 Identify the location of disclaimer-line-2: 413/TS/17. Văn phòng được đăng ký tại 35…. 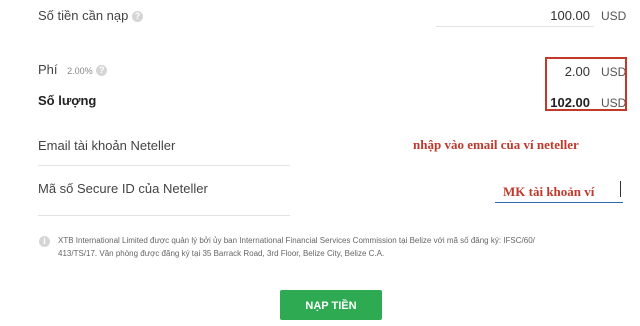
(221, 253).